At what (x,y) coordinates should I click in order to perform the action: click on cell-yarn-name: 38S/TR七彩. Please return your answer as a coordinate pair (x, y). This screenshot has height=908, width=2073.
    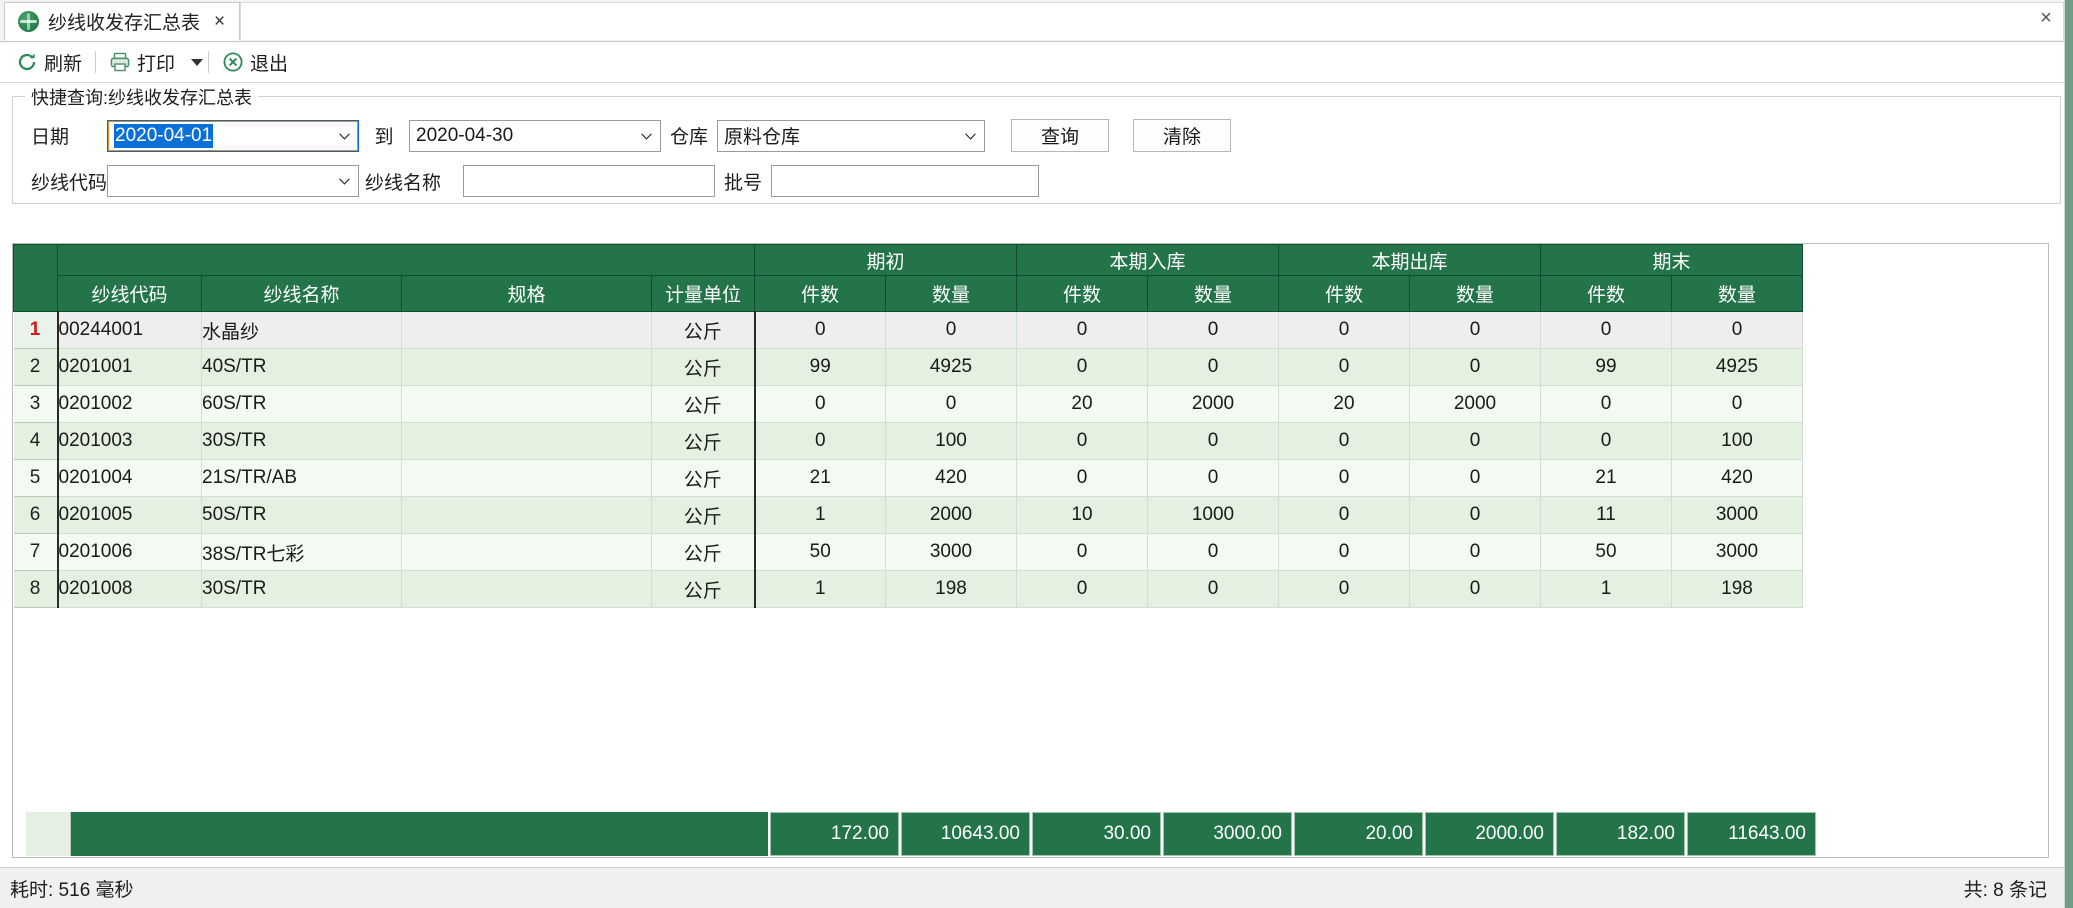
    Looking at the image, I should click on (301, 552).